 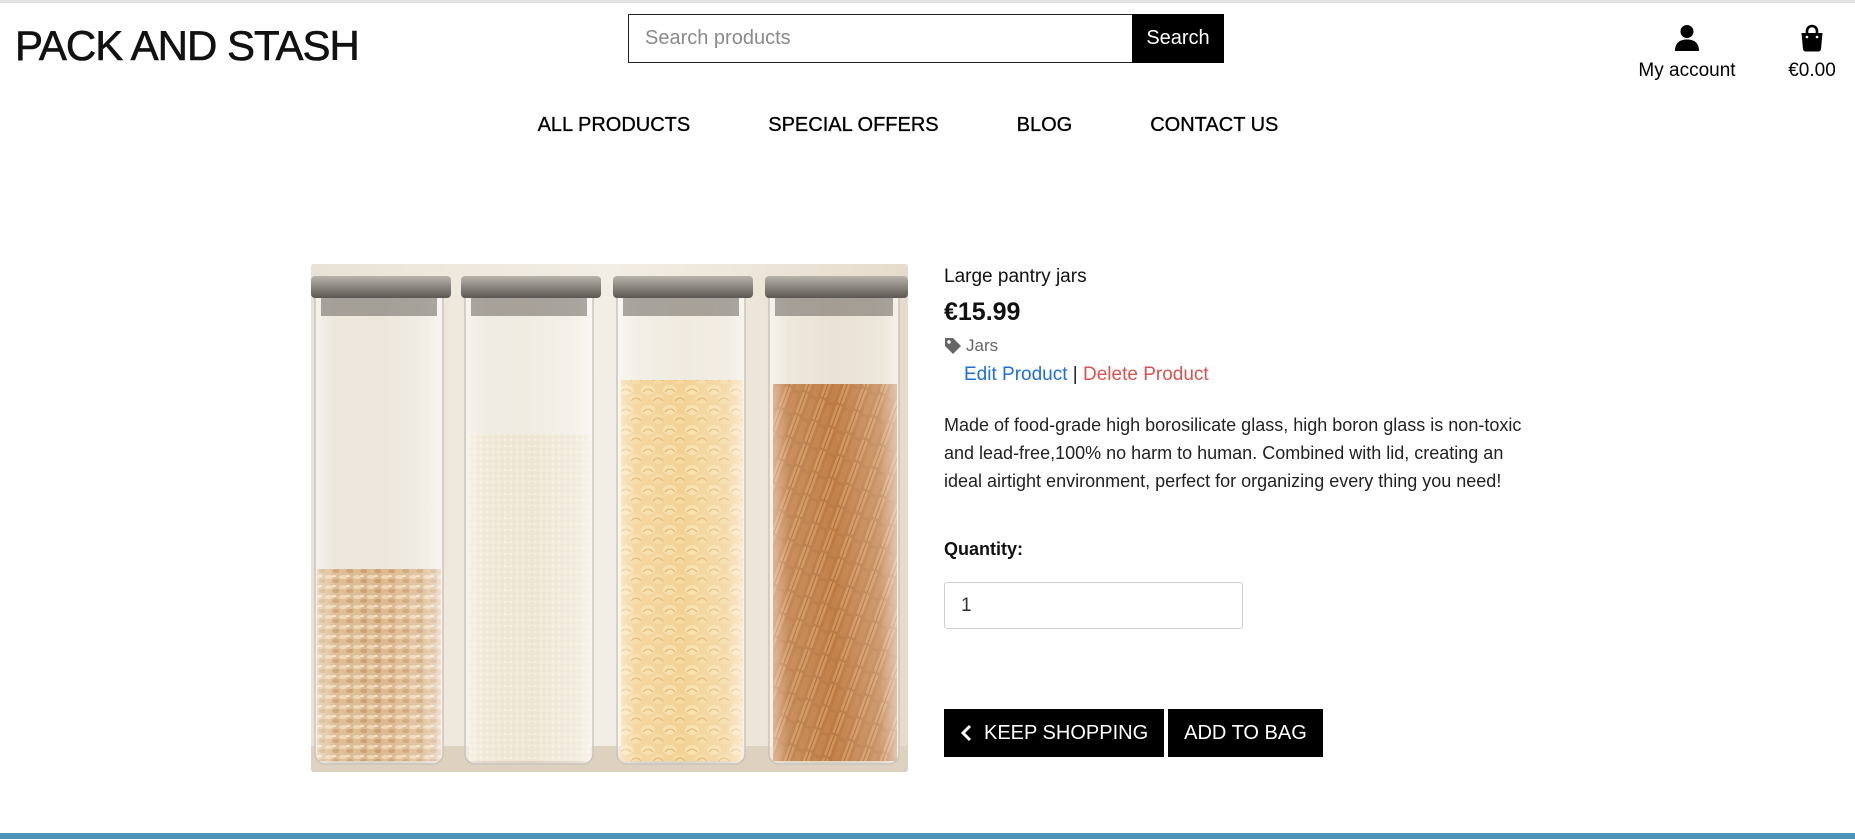 What do you see at coordinates (1687, 38) in the screenshot?
I see `user-icon` at bounding box center [1687, 38].